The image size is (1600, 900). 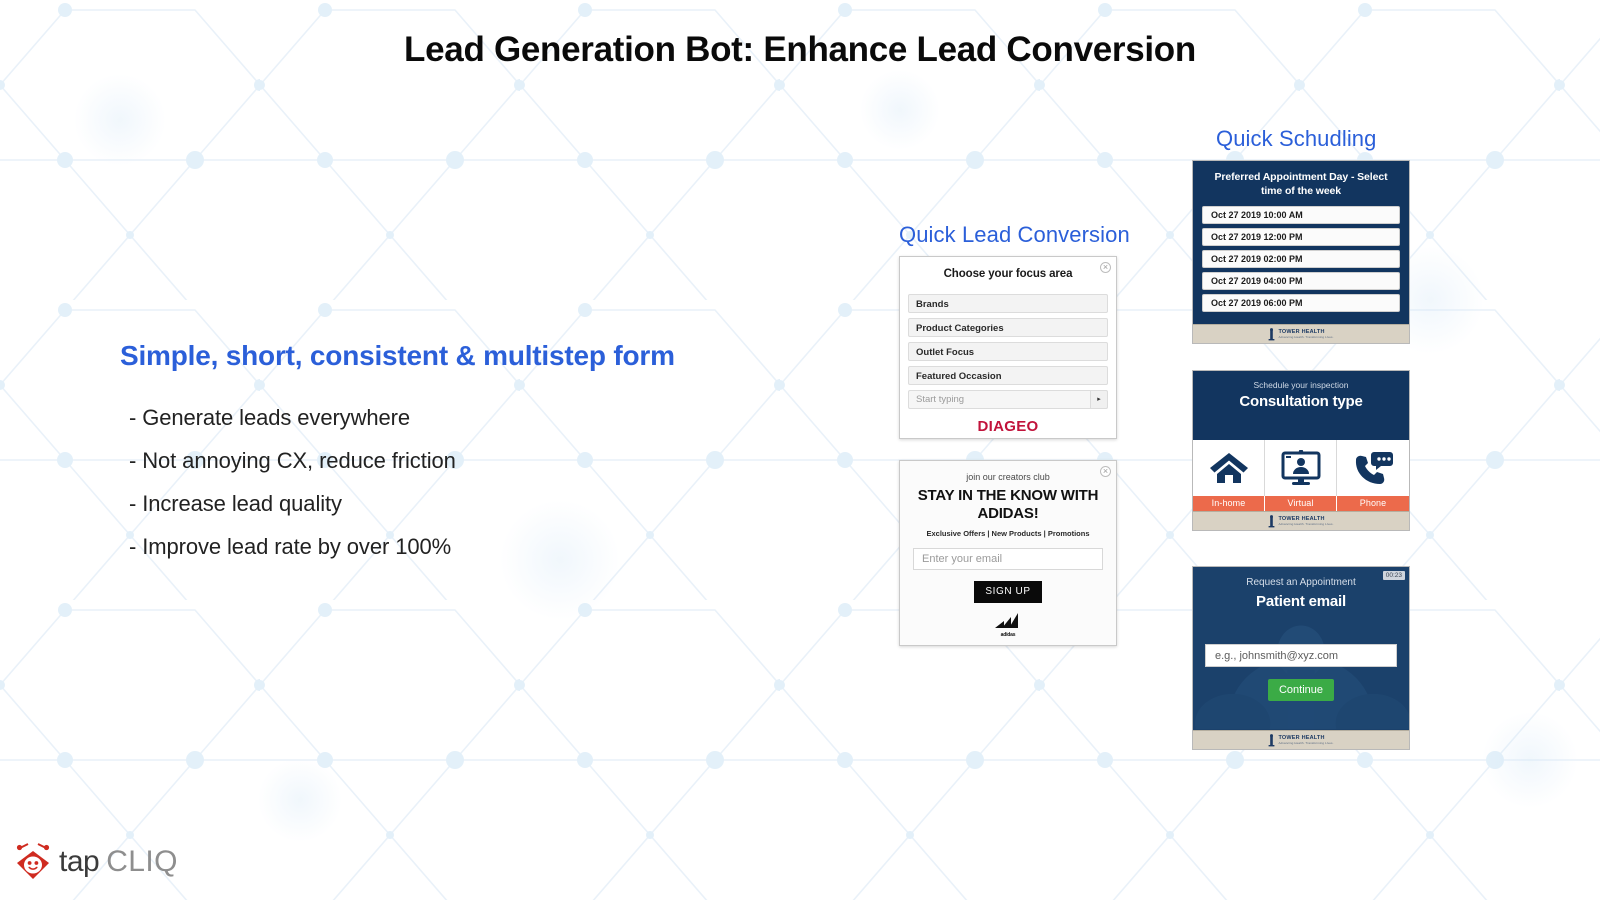 I want to click on focus-option-outlet-focus: Outlet Focus, so click(x=1008, y=351).